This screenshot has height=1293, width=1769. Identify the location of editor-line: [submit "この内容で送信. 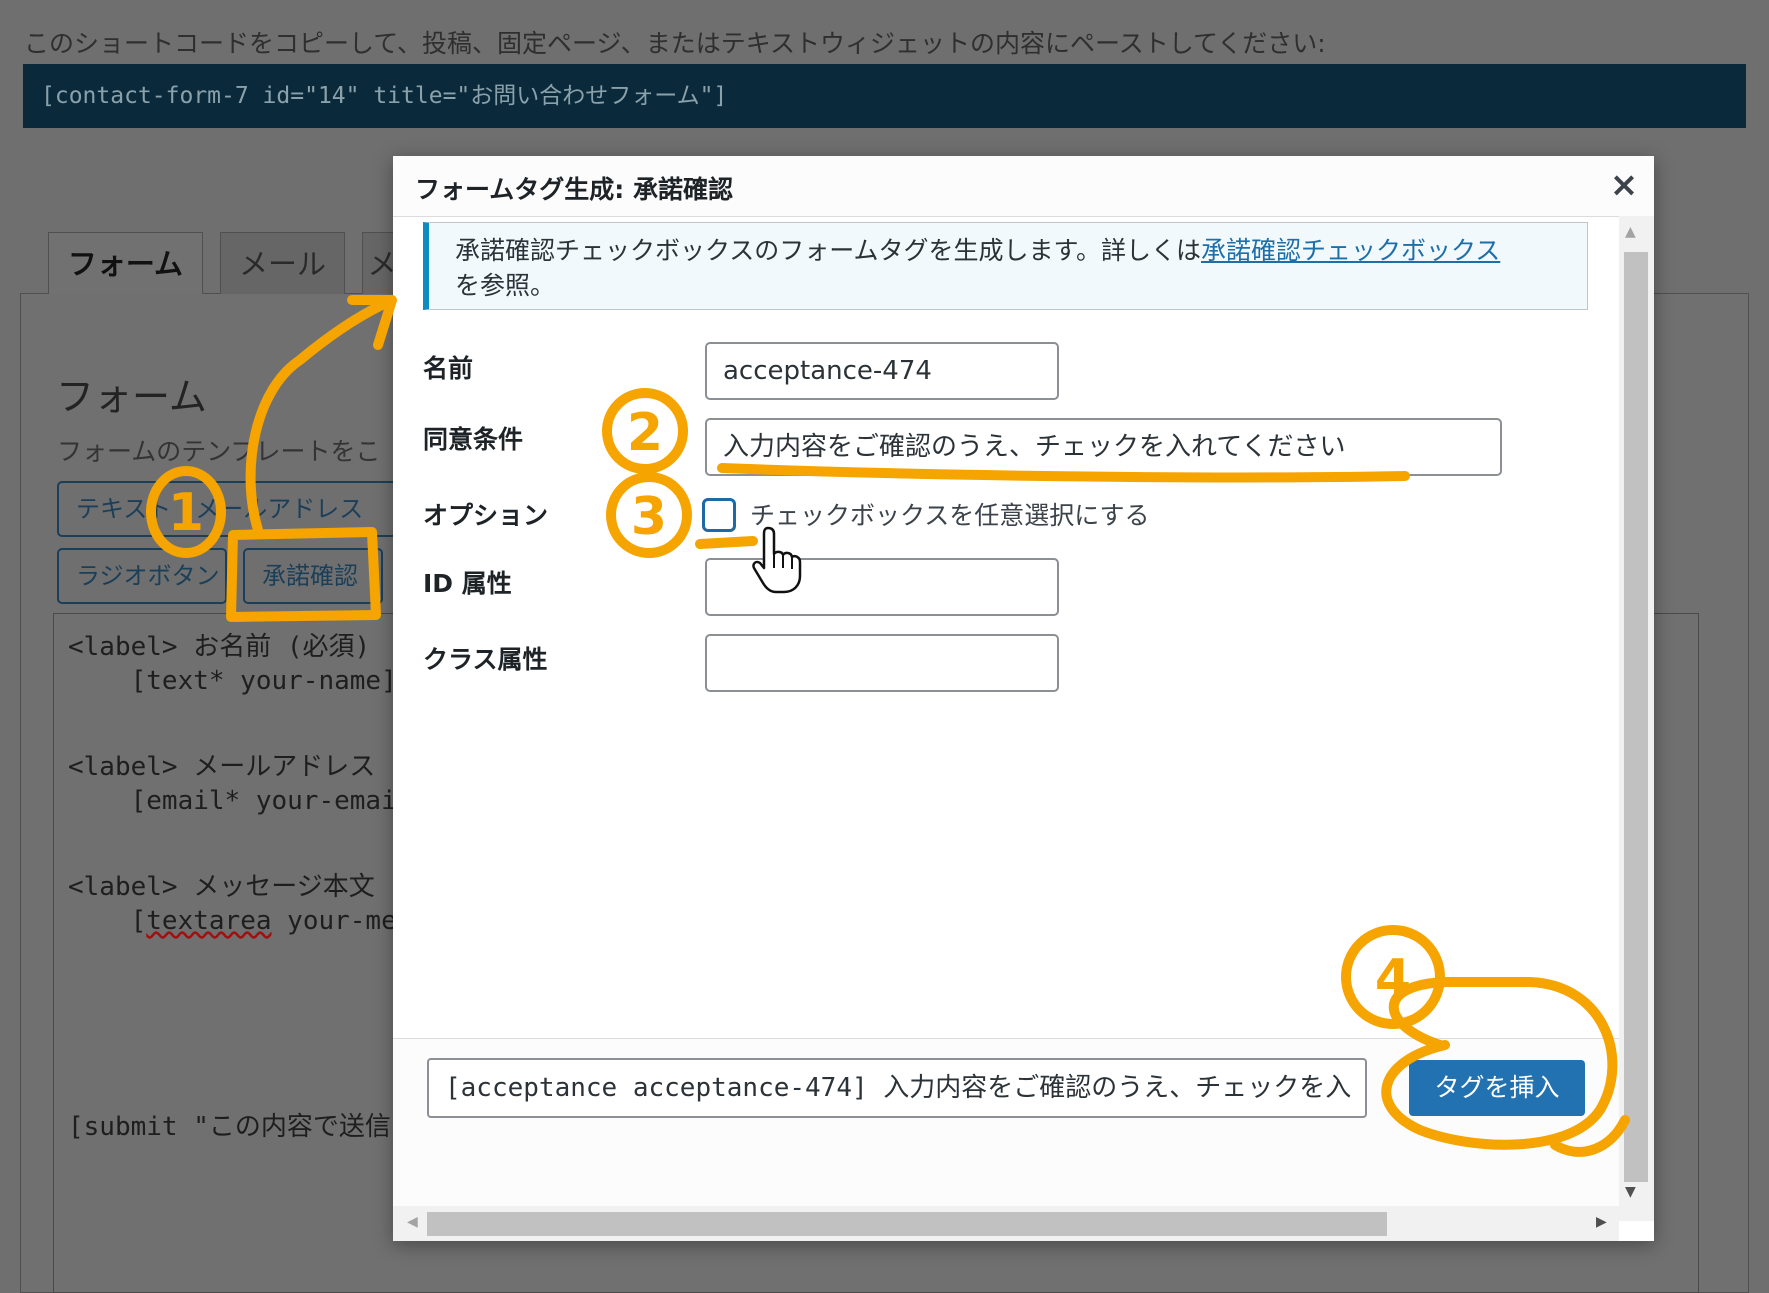
(229, 1127).